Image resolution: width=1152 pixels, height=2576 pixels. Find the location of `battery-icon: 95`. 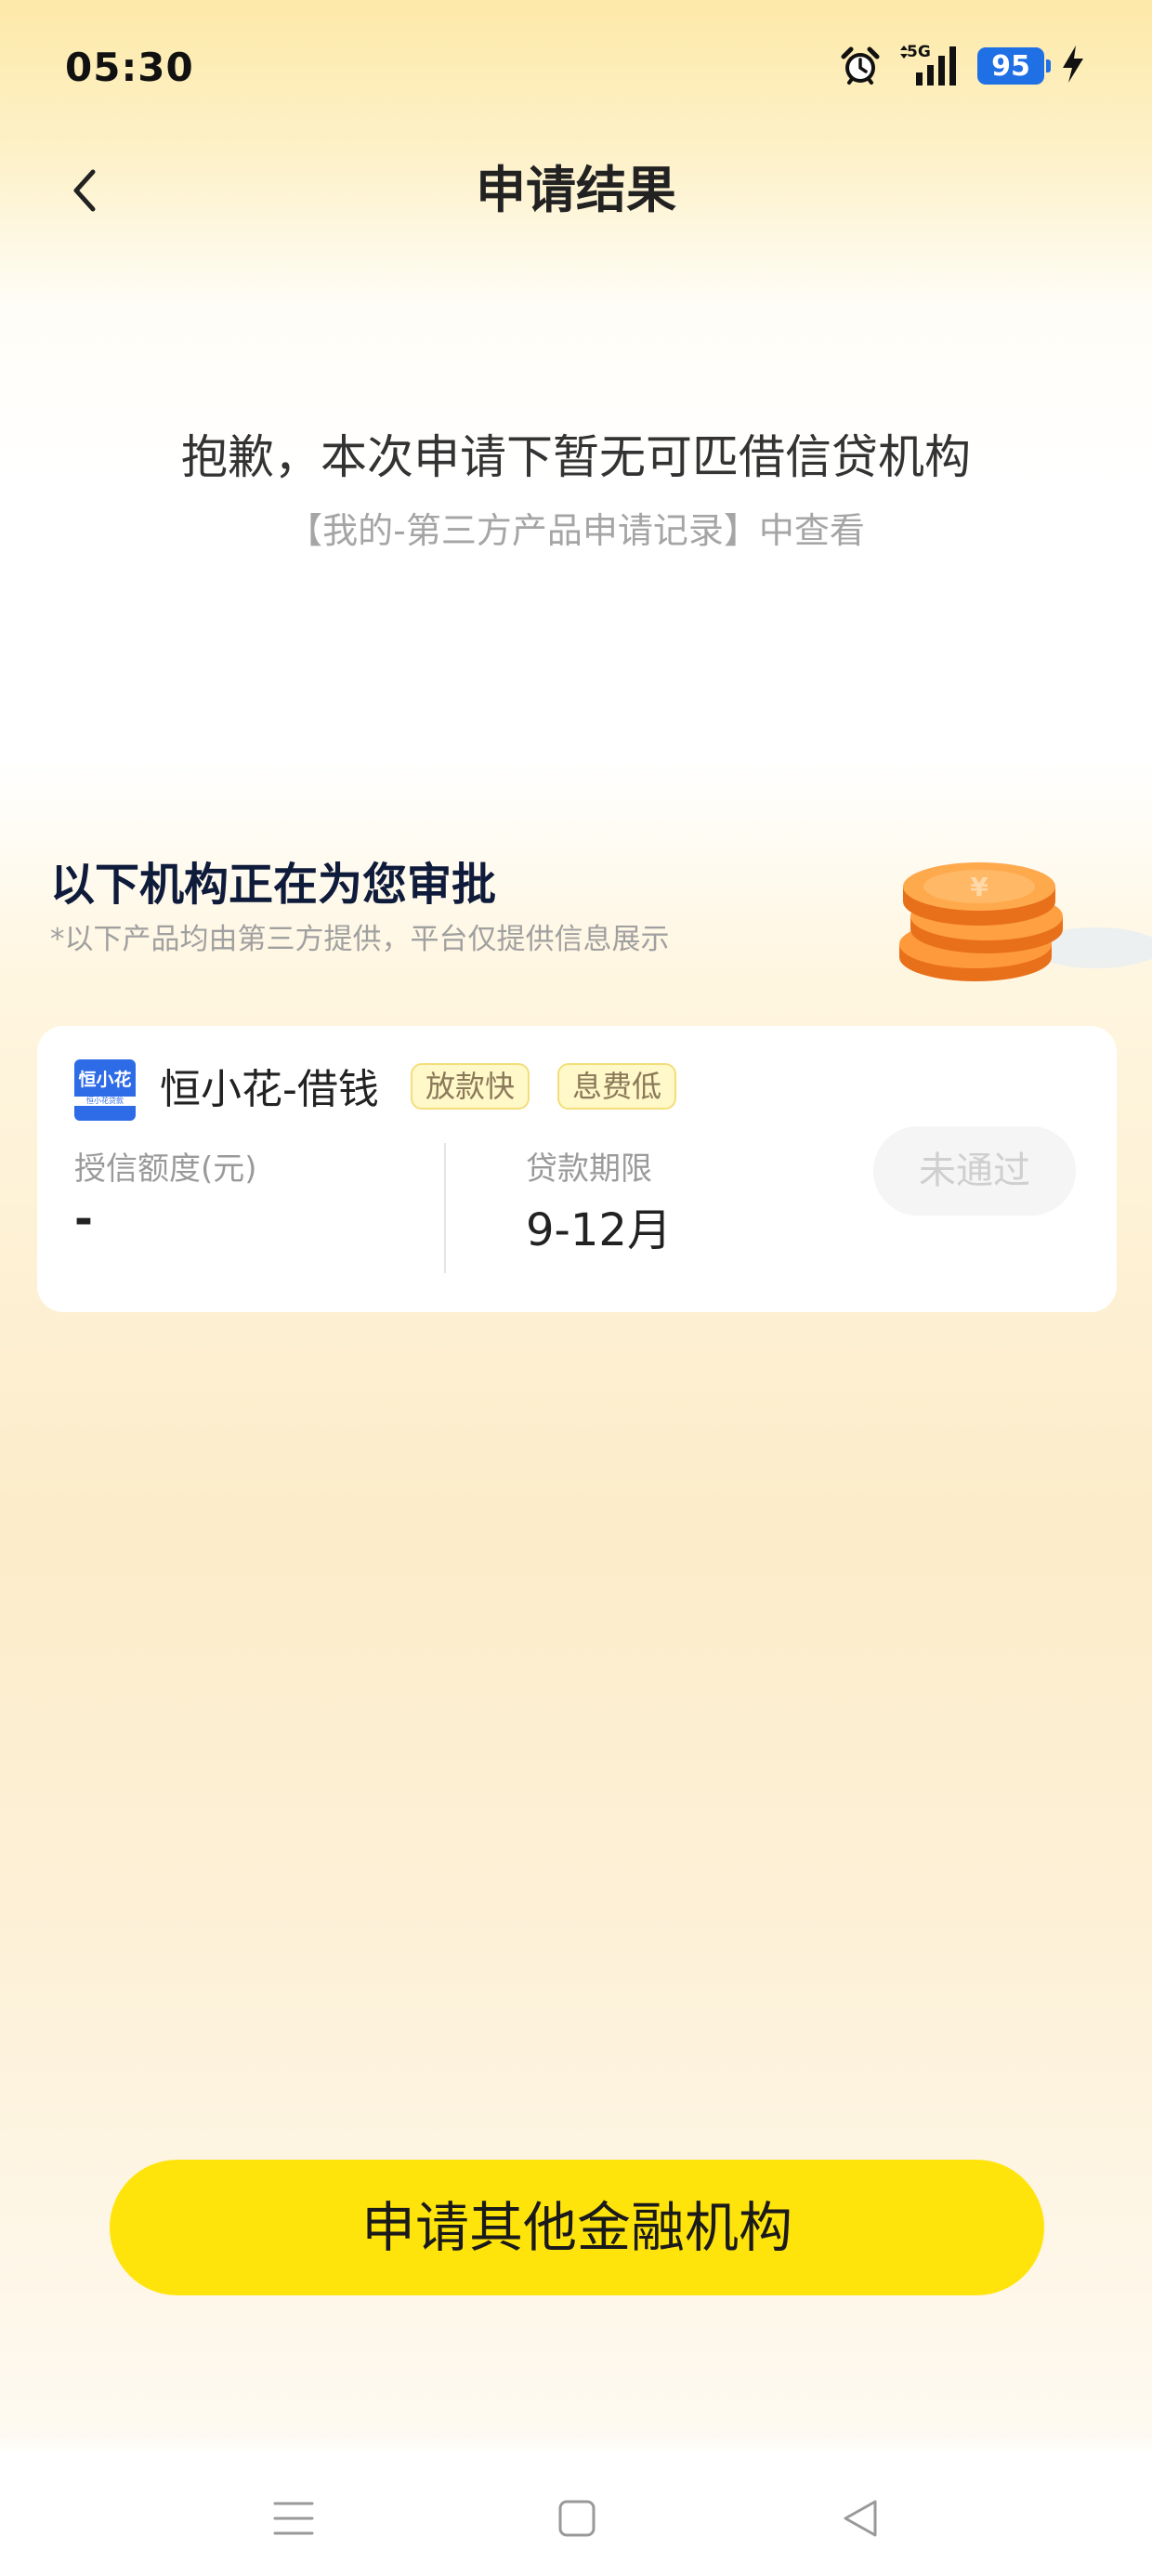

battery-icon: 95 is located at coordinates (1014, 66).